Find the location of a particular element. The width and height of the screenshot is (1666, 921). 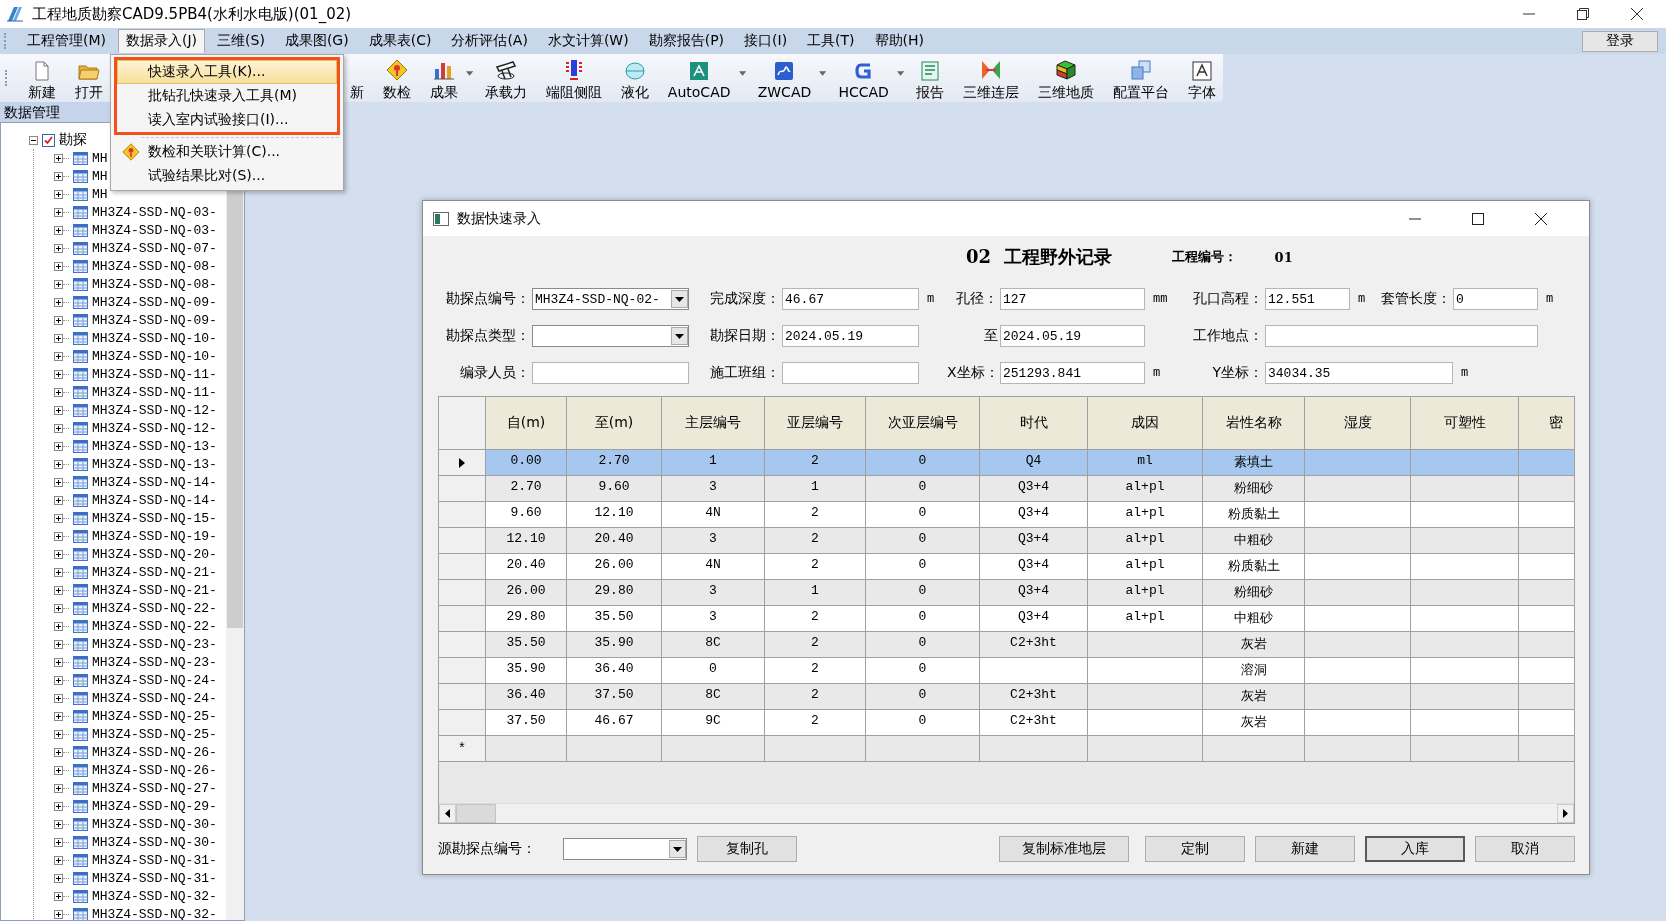

input-field: 127 is located at coordinates (1072, 299).